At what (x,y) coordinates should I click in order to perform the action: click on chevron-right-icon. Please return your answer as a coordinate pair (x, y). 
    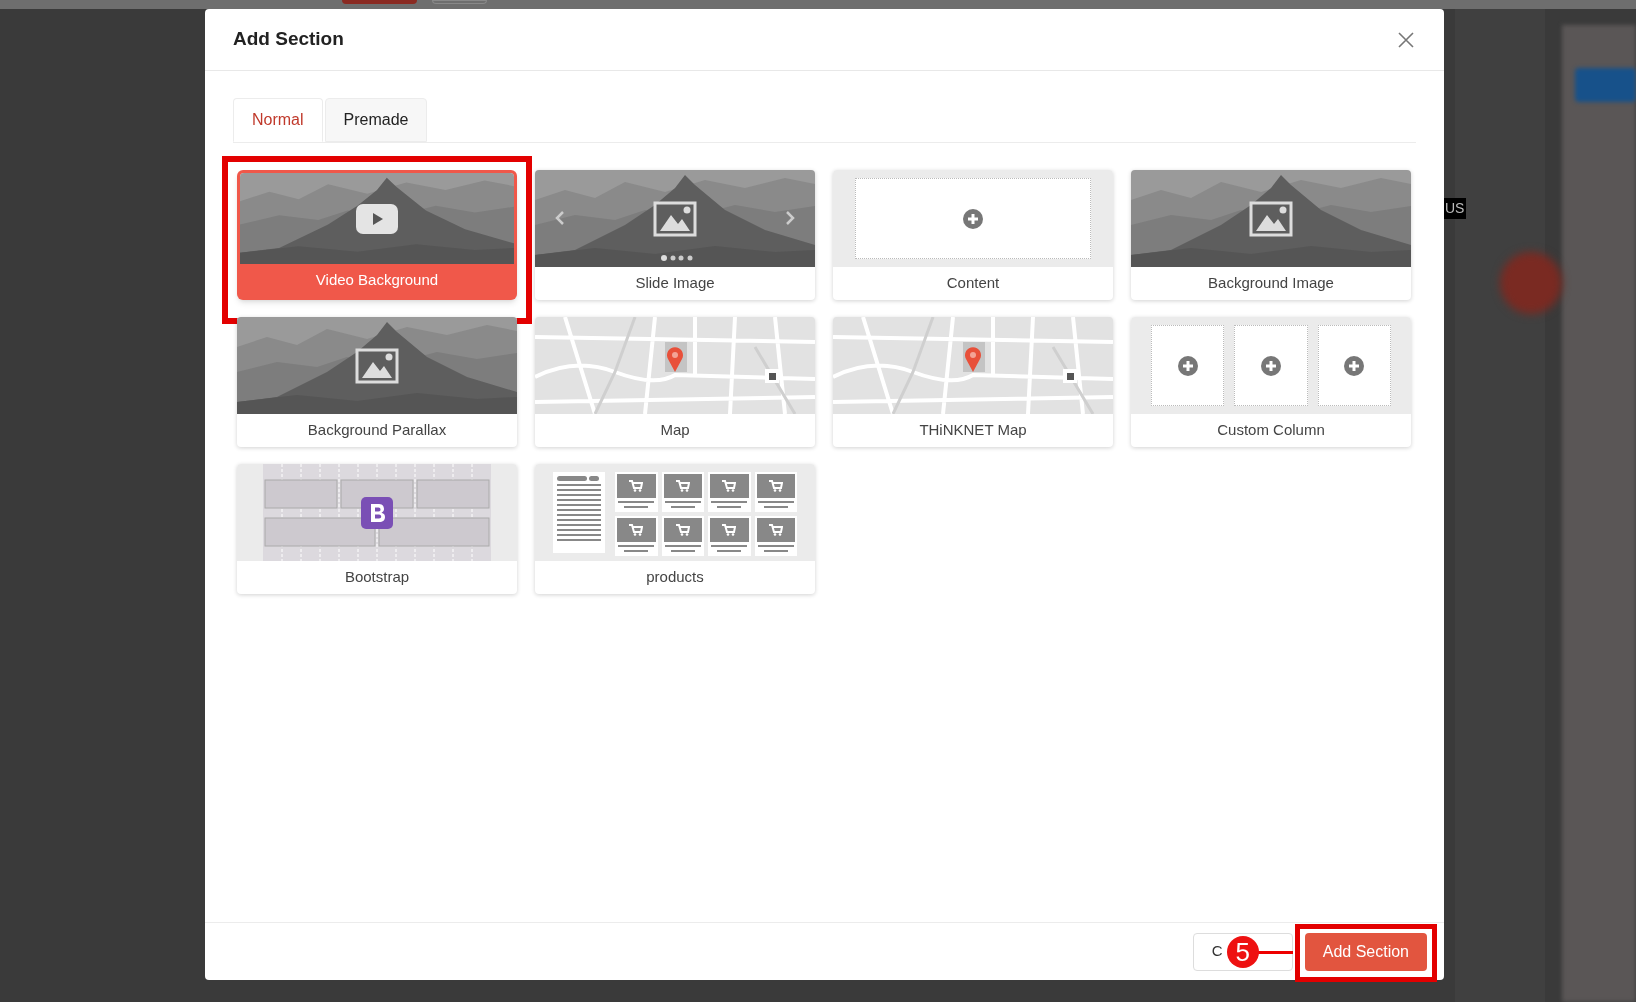
    Looking at the image, I should click on (790, 218).